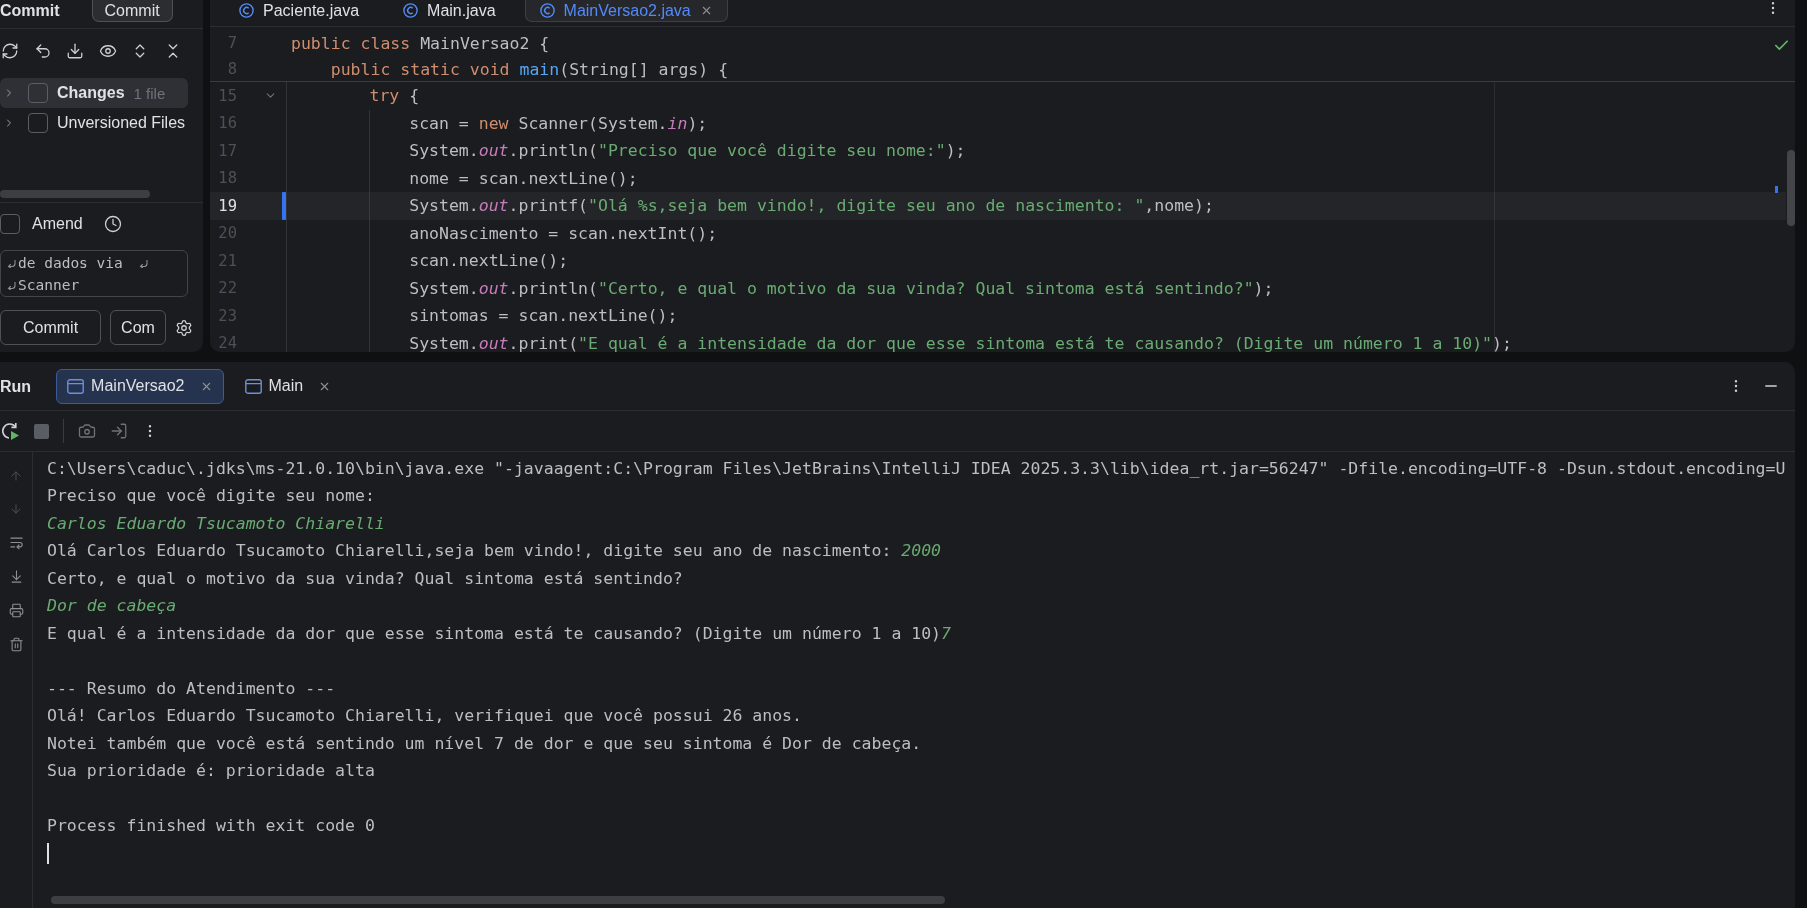  I want to click on line-number: 18, so click(227, 178).